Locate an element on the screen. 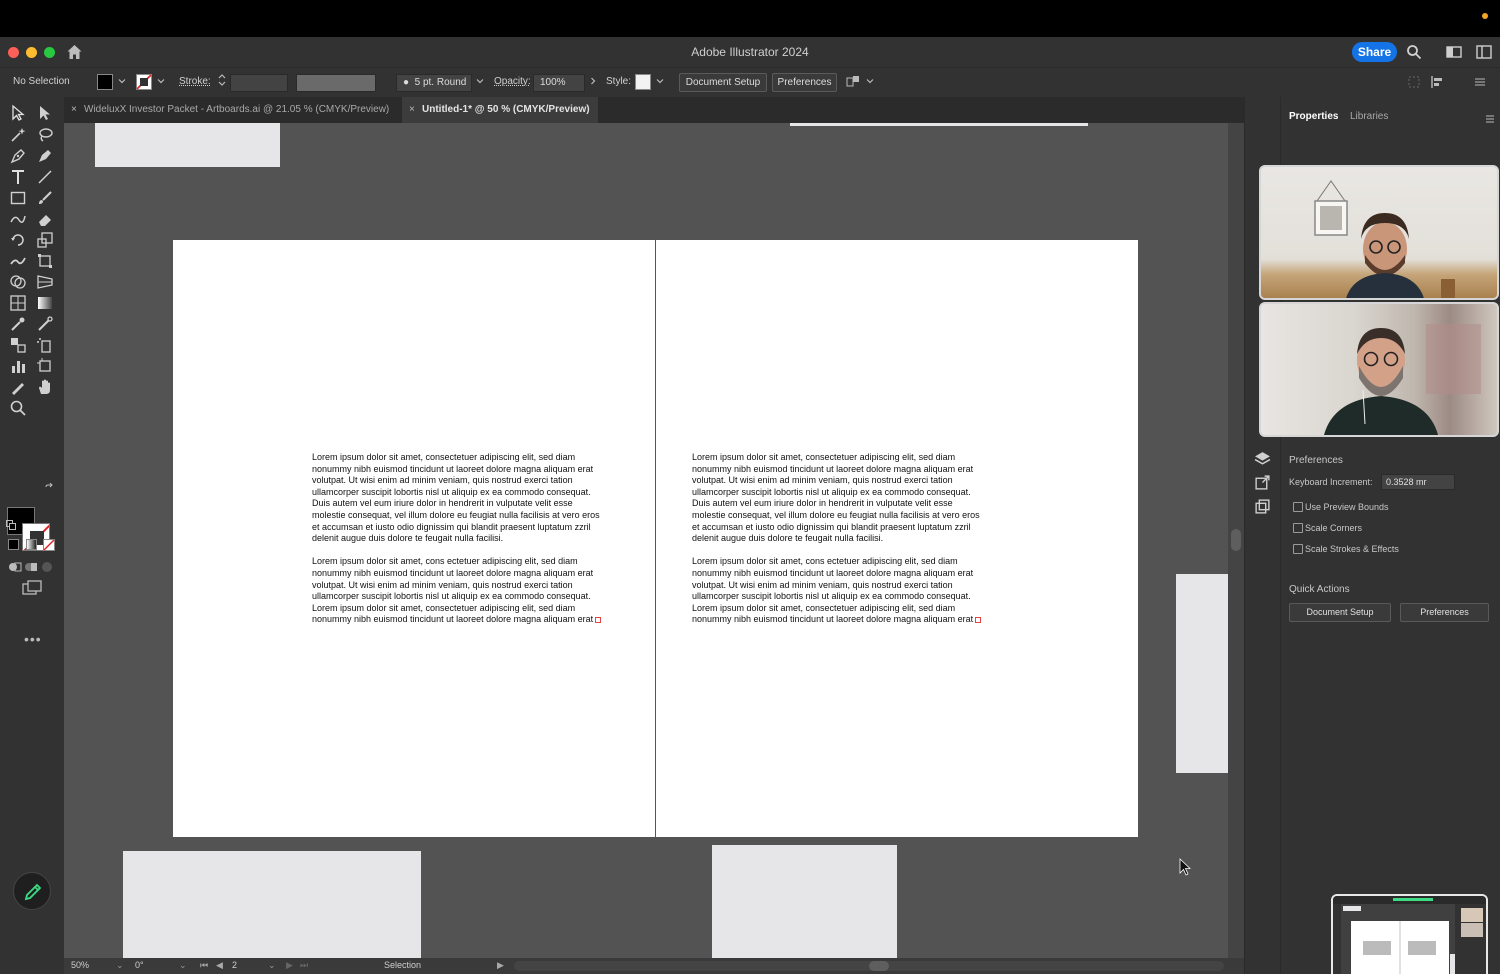 The width and height of the screenshot is (1500, 974). brush-definition-dropdown: ● 5 pt. Round is located at coordinates (434, 83).